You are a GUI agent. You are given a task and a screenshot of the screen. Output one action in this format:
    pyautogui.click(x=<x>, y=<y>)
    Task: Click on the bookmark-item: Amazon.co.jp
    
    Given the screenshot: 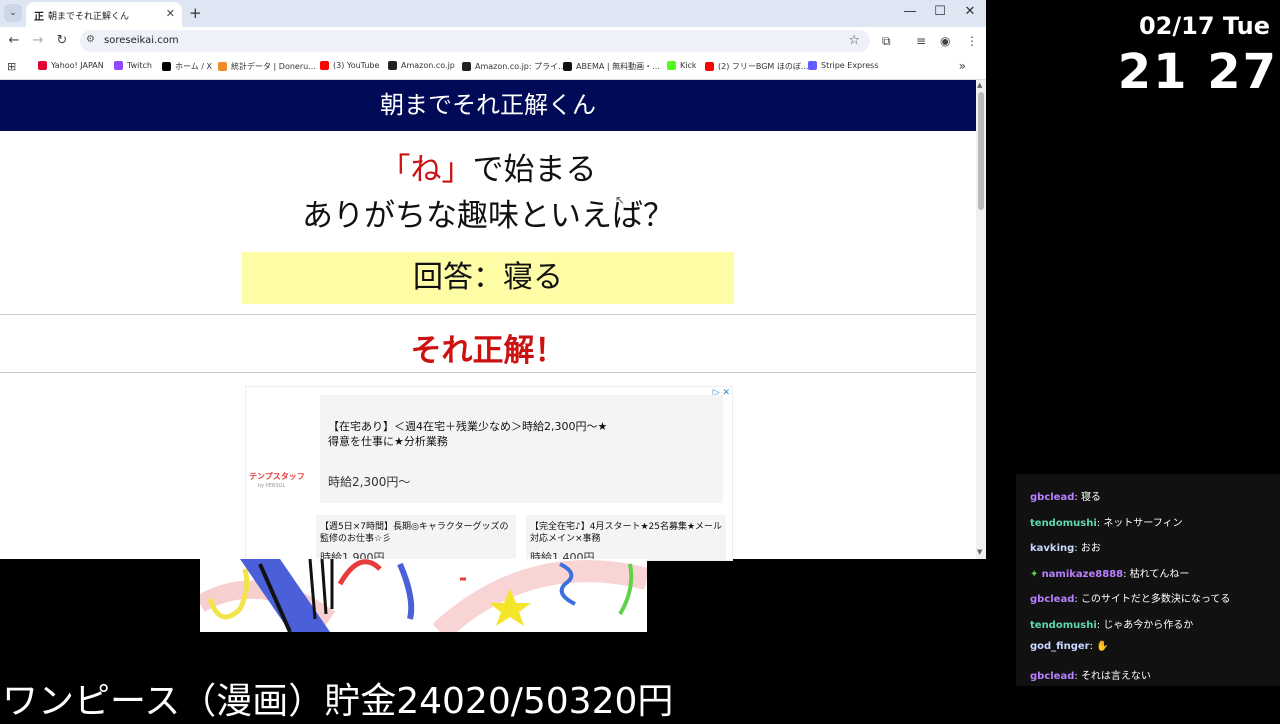 What is the action you would take?
    pyautogui.click(x=421, y=65)
    